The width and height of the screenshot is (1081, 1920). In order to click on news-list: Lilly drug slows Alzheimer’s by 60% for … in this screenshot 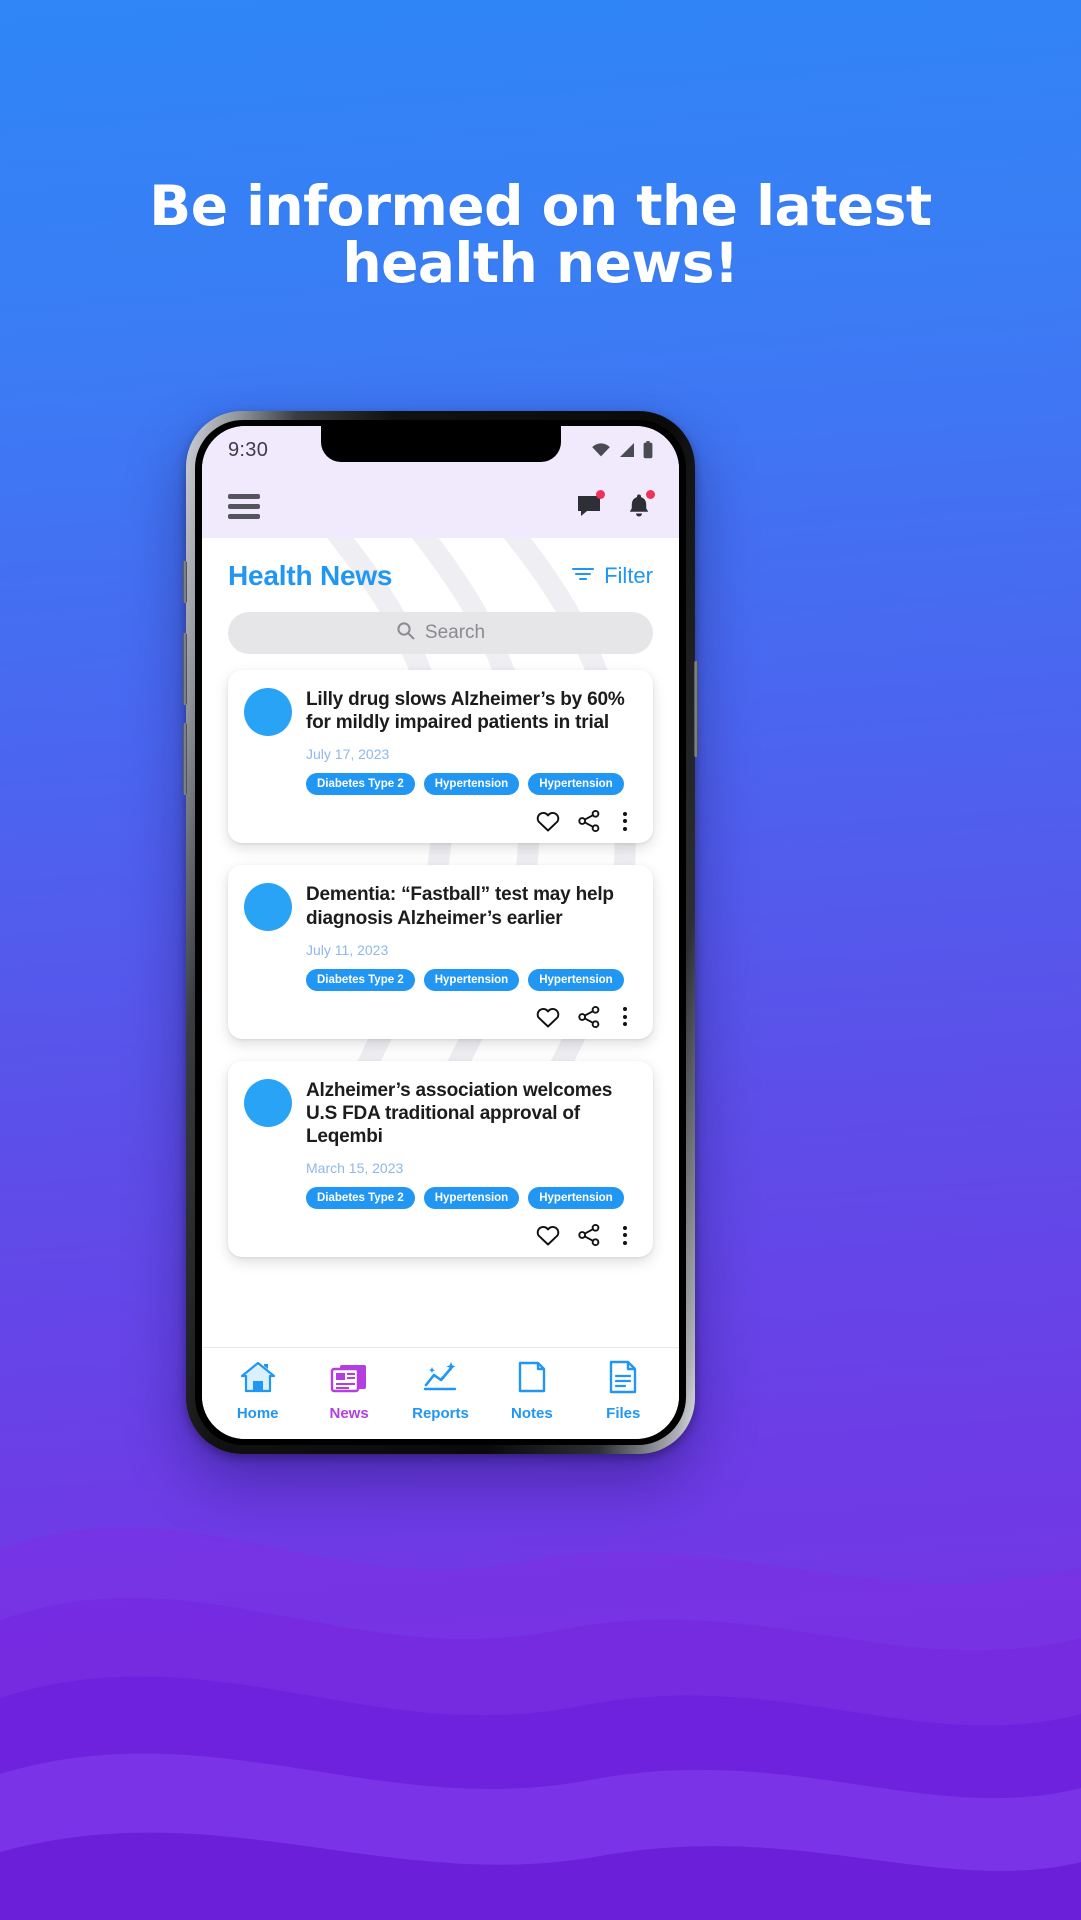, I will do `click(440, 956)`.